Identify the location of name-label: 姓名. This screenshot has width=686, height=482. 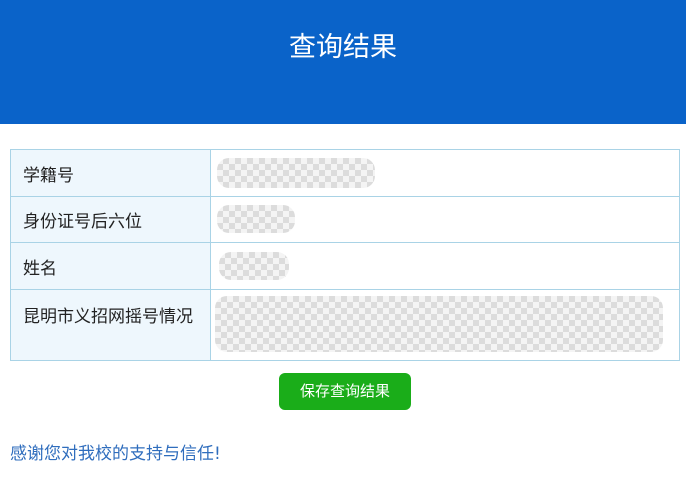
(110, 266).